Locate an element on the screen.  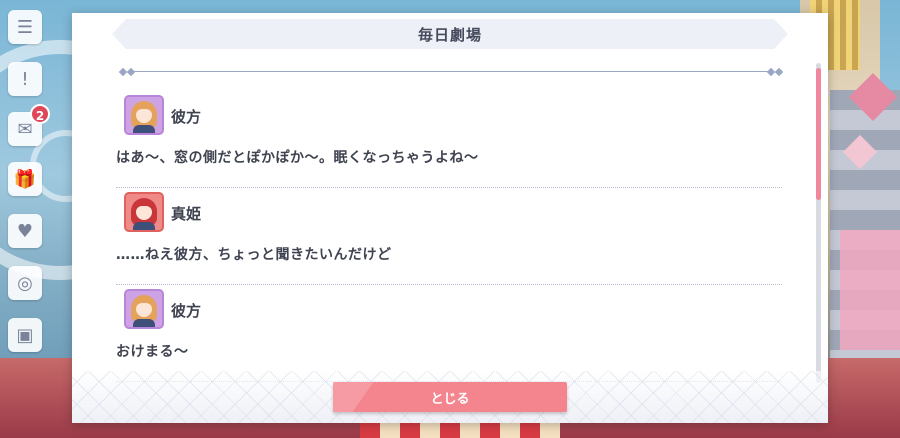
scrollbar-thumb is located at coordinates (818, 134).